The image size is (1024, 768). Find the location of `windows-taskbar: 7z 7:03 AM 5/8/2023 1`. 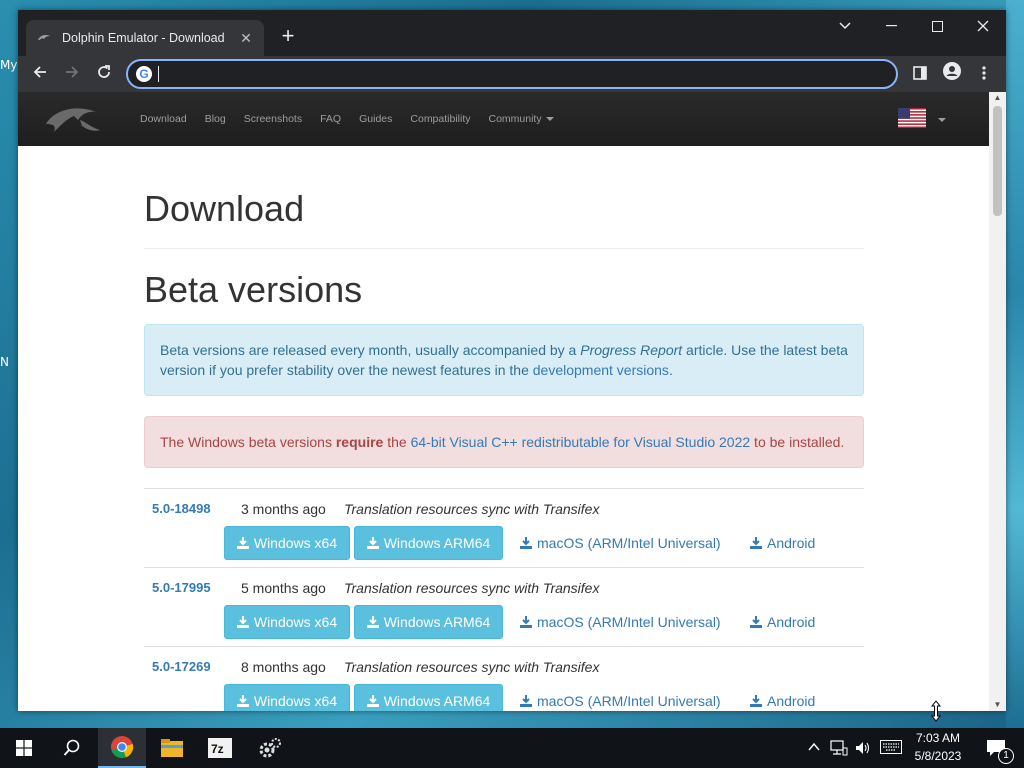

windows-taskbar: 7z 7:03 AM 5/8/2023 1 is located at coordinates (512, 748).